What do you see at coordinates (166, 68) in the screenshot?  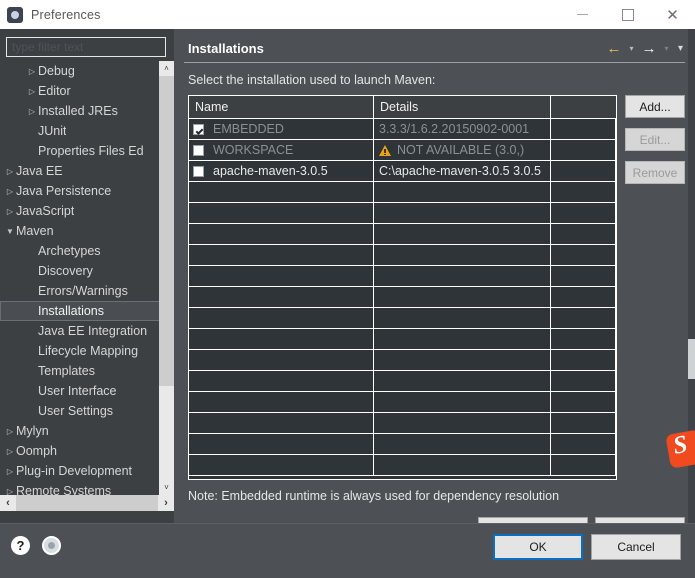 I see `scroll-up-icon: ˄` at bounding box center [166, 68].